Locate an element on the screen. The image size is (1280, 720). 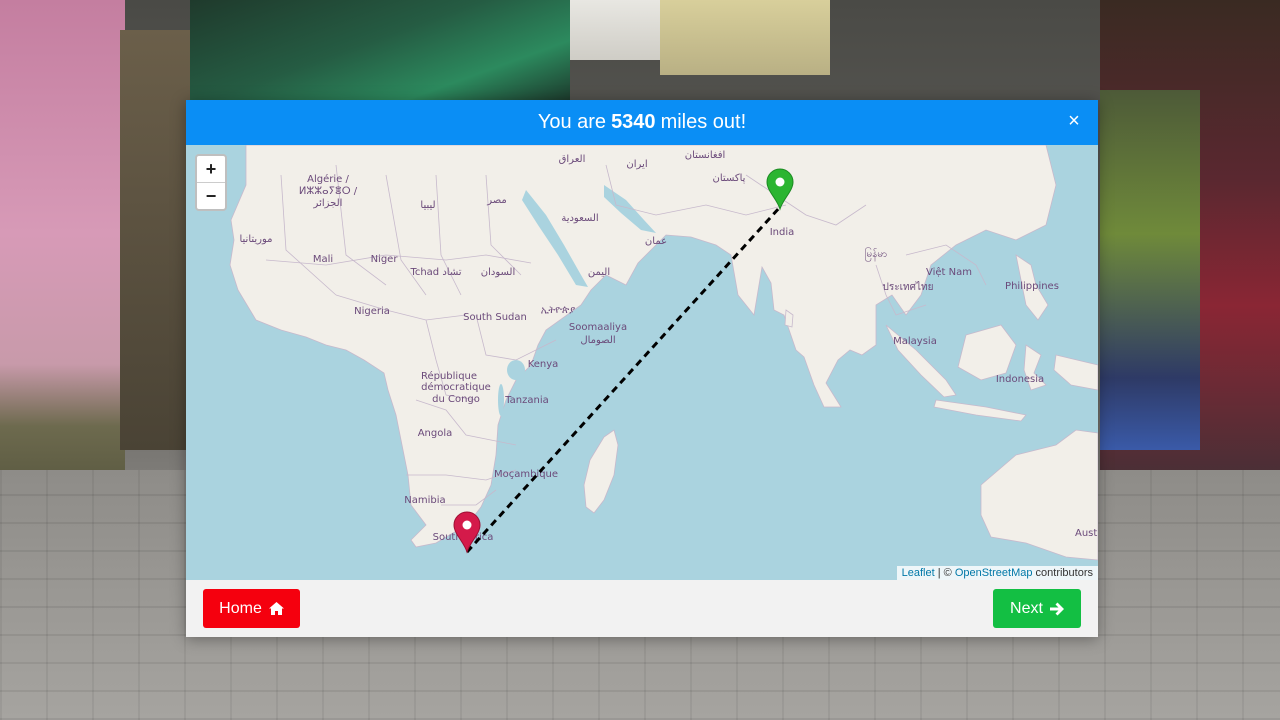
result-distance: 5340 is located at coordinates (633, 122).